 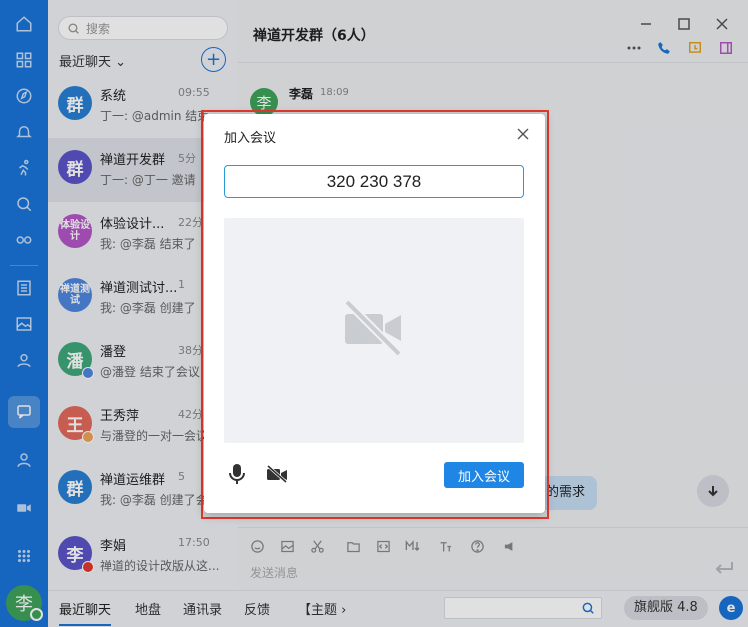 What do you see at coordinates (374, 181) in the screenshot?
I see `meeting-id-input` at bounding box center [374, 181].